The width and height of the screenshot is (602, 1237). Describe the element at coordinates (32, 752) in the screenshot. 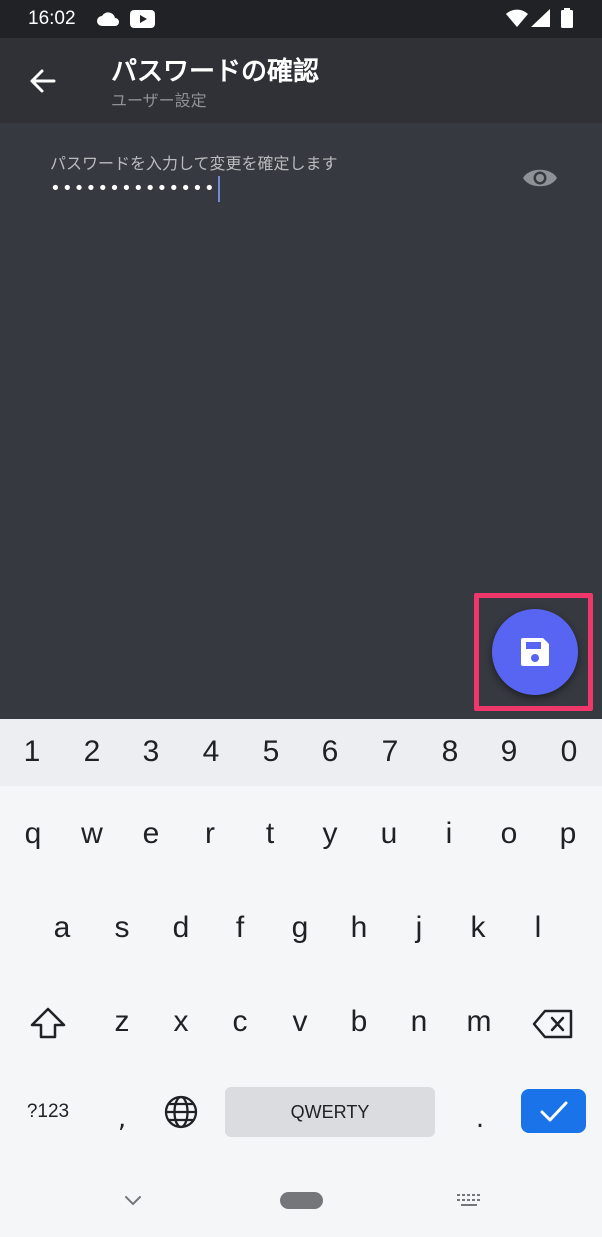

I see `key-1: 1` at that location.